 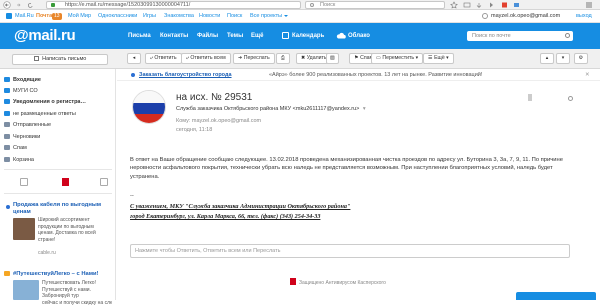 What do you see at coordinates (23, 5) in the screenshot?
I see `browser-nav-icons` at bounding box center [23, 5].